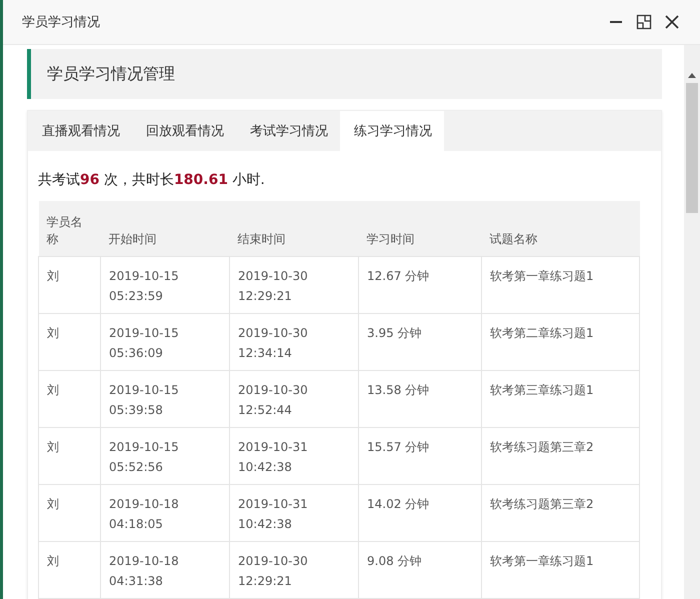 This screenshot has width=700, height=599. Describe the element at coordinates (165, 342) in the screenshot. I see `table-cell: 2019-10-15 05:36:09` at that location.